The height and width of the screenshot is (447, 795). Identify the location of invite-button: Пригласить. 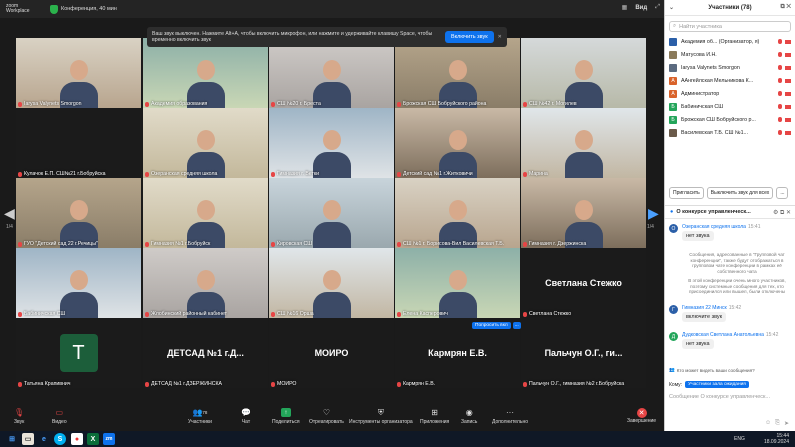
(686, 193).